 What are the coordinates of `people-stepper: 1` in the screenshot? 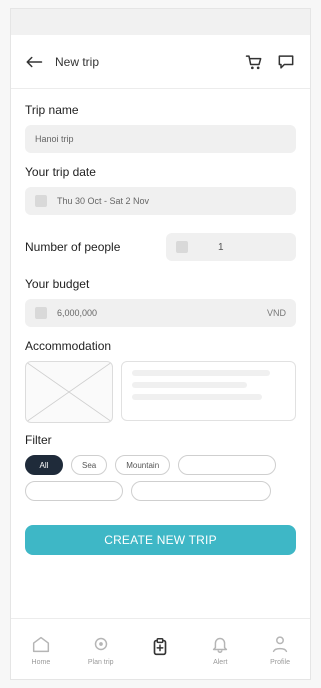 It's located at (231, 247).